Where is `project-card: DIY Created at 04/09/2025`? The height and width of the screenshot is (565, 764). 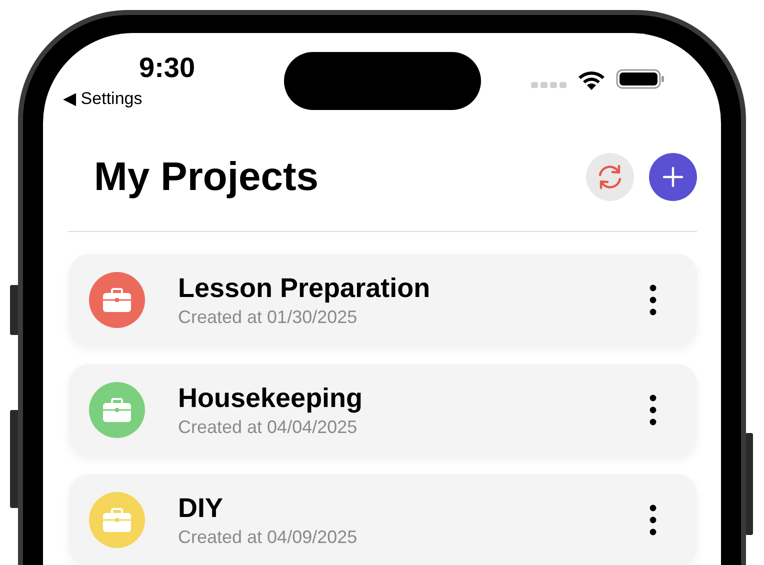
project-card: DIY Created at 04/09/2025 is located at coordinates (383, 519).